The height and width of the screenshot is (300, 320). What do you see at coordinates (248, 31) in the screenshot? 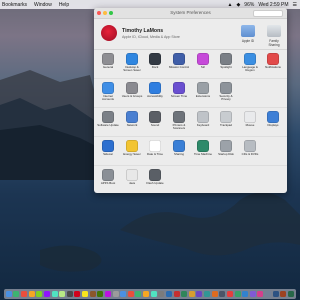
I see `apple-id-icon` at bounding box center [248, 31].